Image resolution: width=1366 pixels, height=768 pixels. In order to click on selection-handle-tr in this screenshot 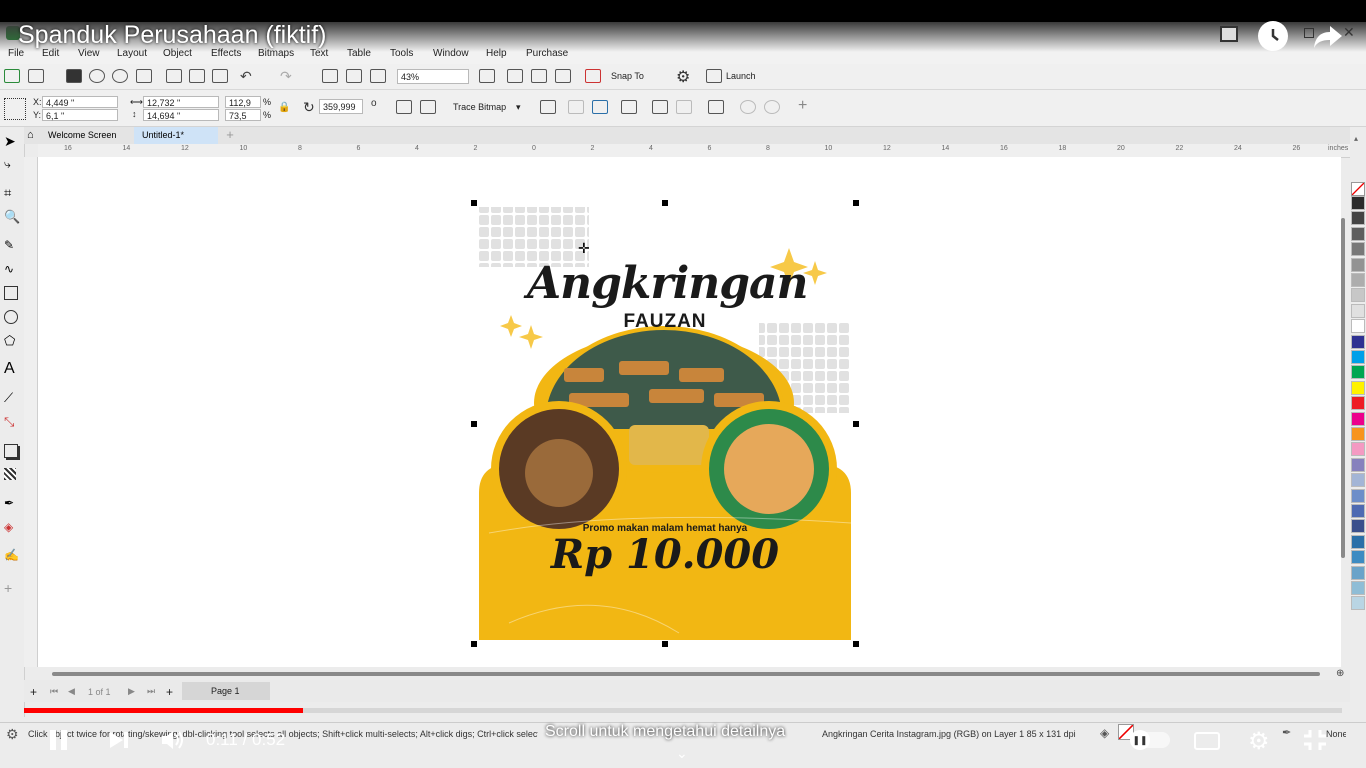, I will do `click(856, 203)`.